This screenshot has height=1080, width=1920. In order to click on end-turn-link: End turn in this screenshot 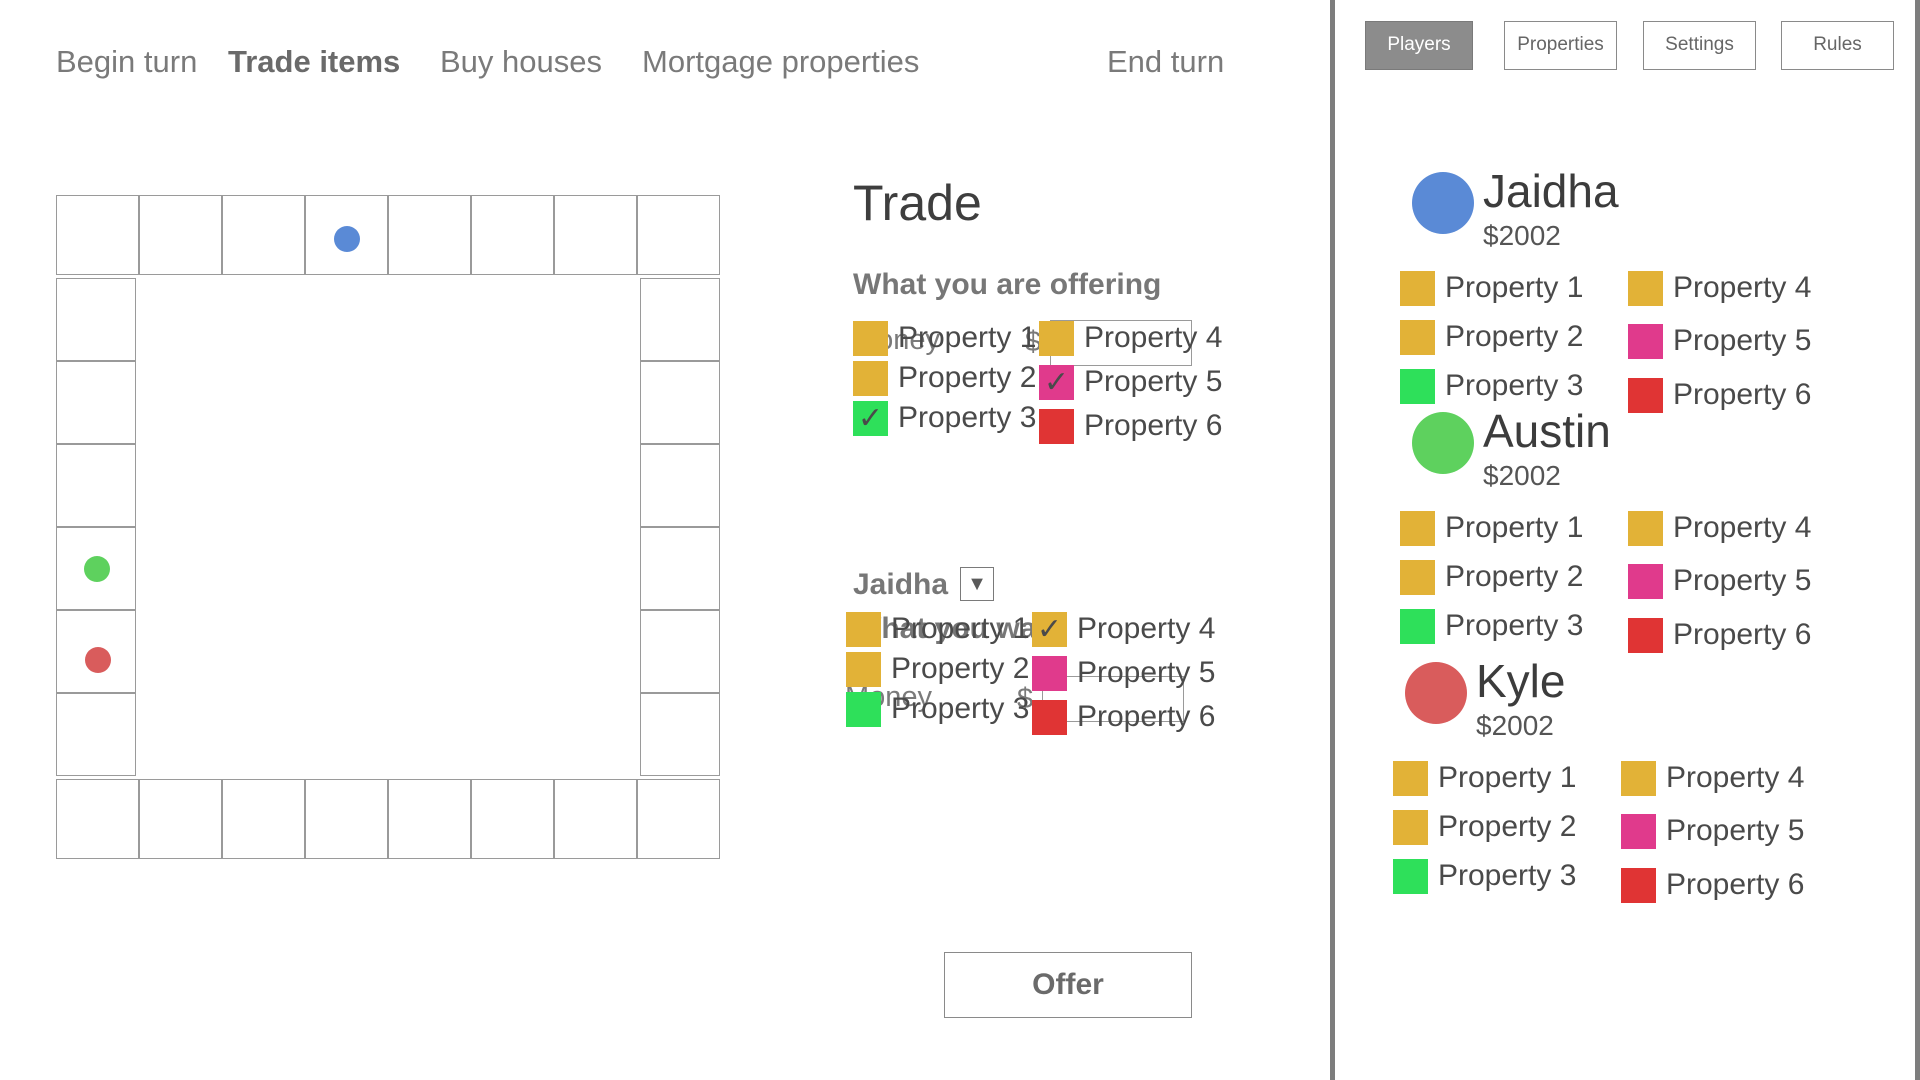, I will do `click(1165, 62)`.